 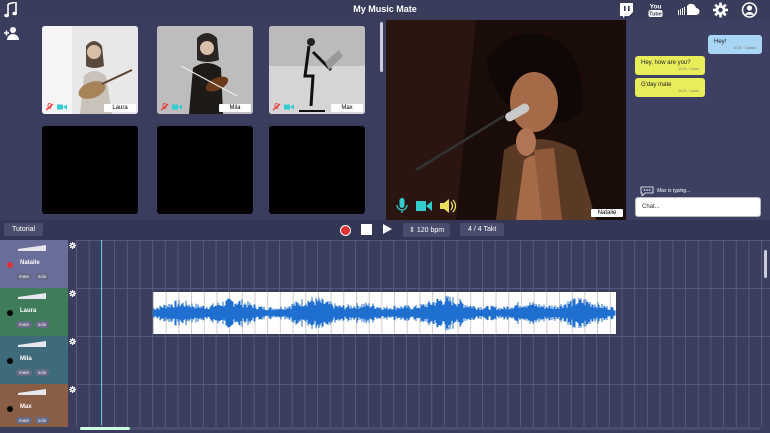 What do you see at coordinates (120, 108) in the screenshot?
I see `participant-name: Laura` at bounding box center [120, 108].